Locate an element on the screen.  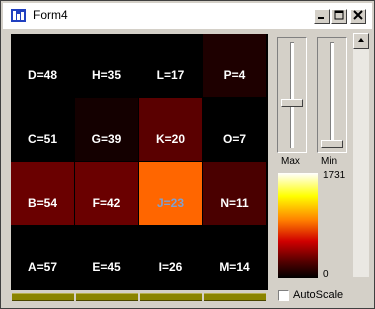
scroll-up-arrow-icon is located at coordinates (361, 41).